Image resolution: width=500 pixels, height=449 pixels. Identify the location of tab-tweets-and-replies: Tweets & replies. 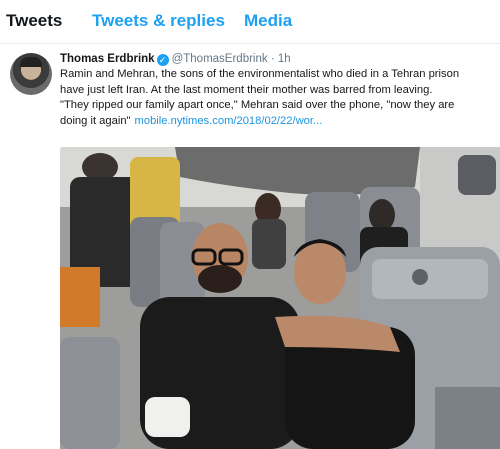
(158, 21).